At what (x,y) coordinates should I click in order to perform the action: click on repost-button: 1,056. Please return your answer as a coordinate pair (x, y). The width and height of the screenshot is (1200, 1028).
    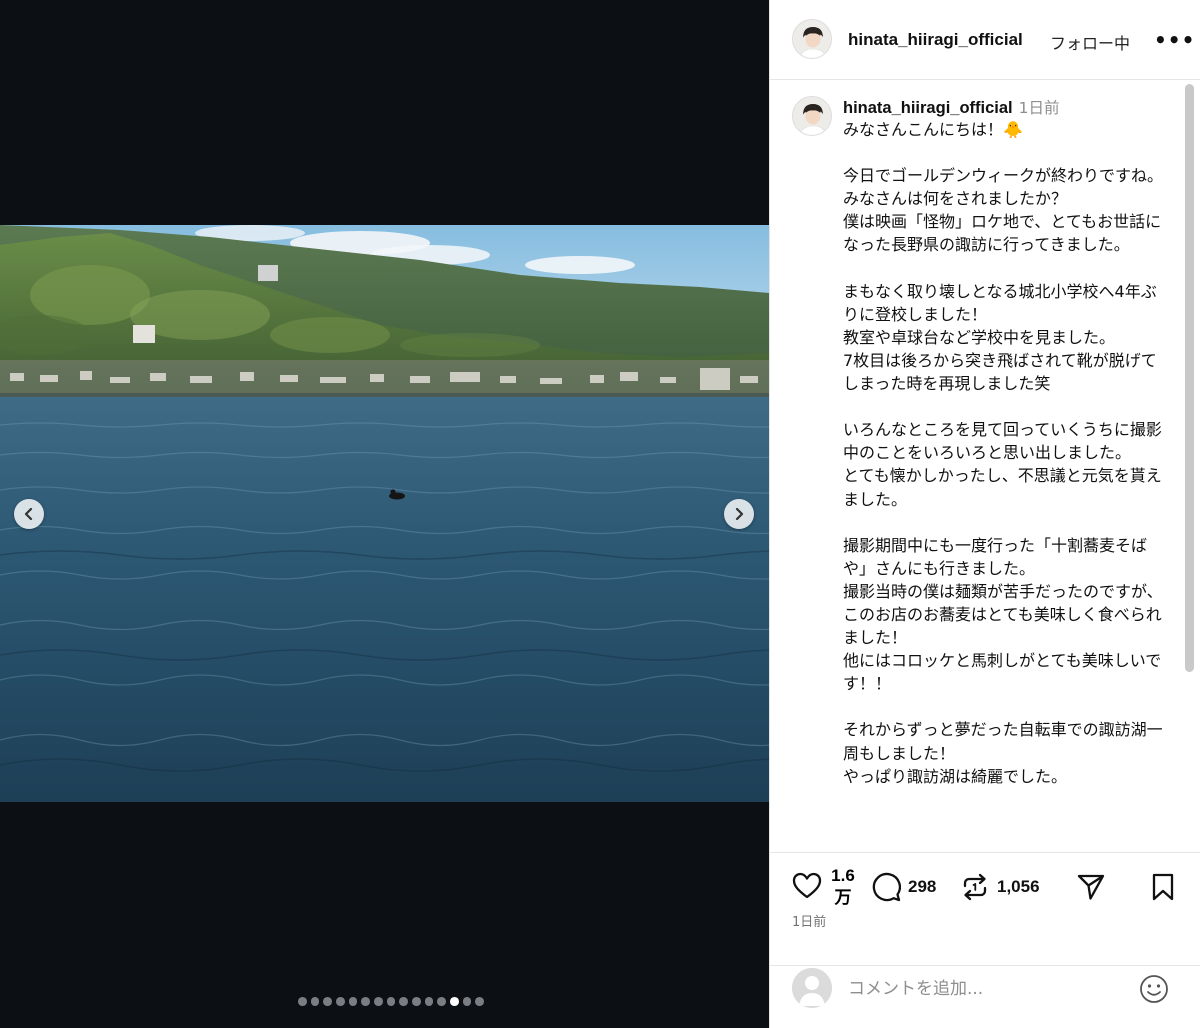
    Looking at the image, I should click on (1000, 887).